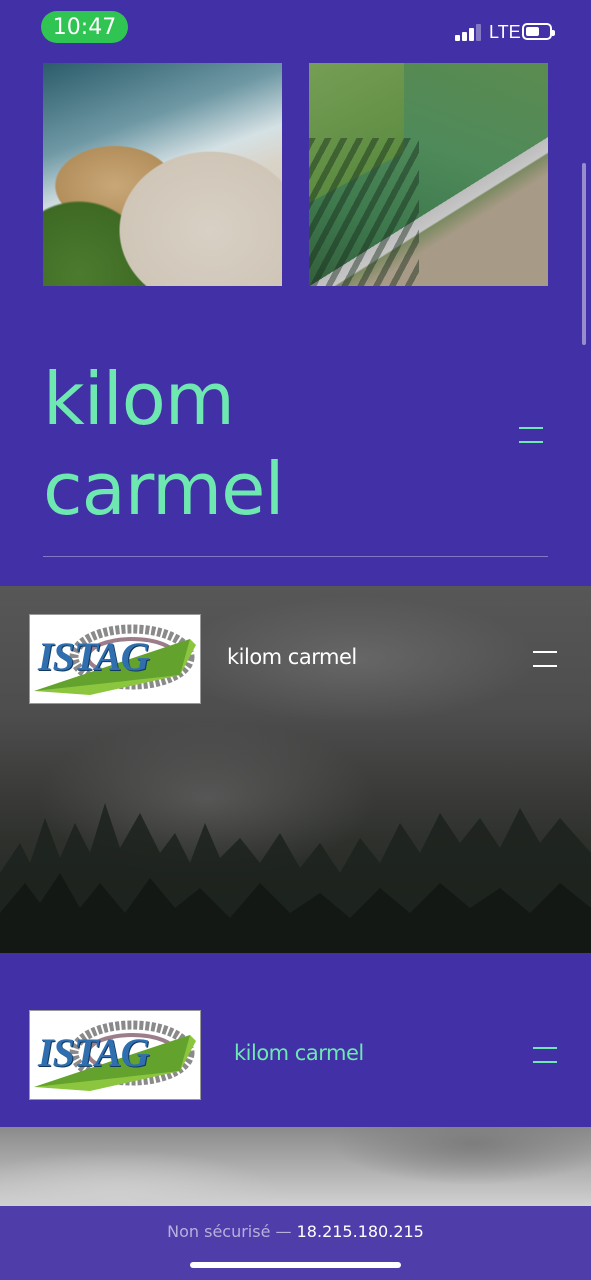 The height and width of the screenshot is (1280, 591). I want to click on hero-title-line-2: carmel, so click(163, 489).